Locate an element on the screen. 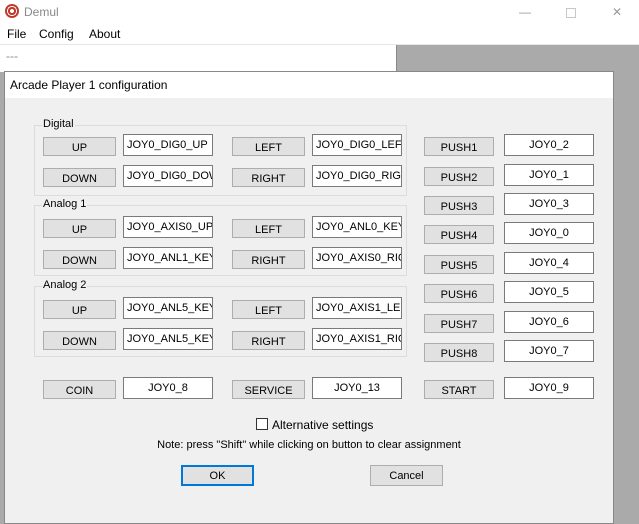 Image resolution: width=639 pixels, height=524 pixels. app-title: Demul is located at coordinates (41, 12).